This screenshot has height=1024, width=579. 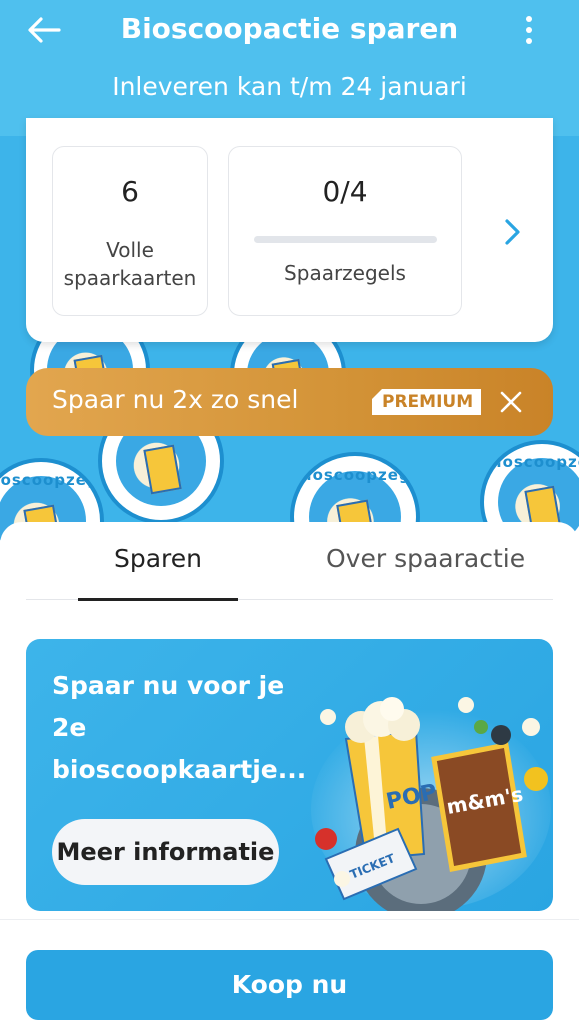 What do you see at coordinates (345, 273) in the screenshot?
I see `stamps-label: Spaarzegels` at bounding box center [345, 273].